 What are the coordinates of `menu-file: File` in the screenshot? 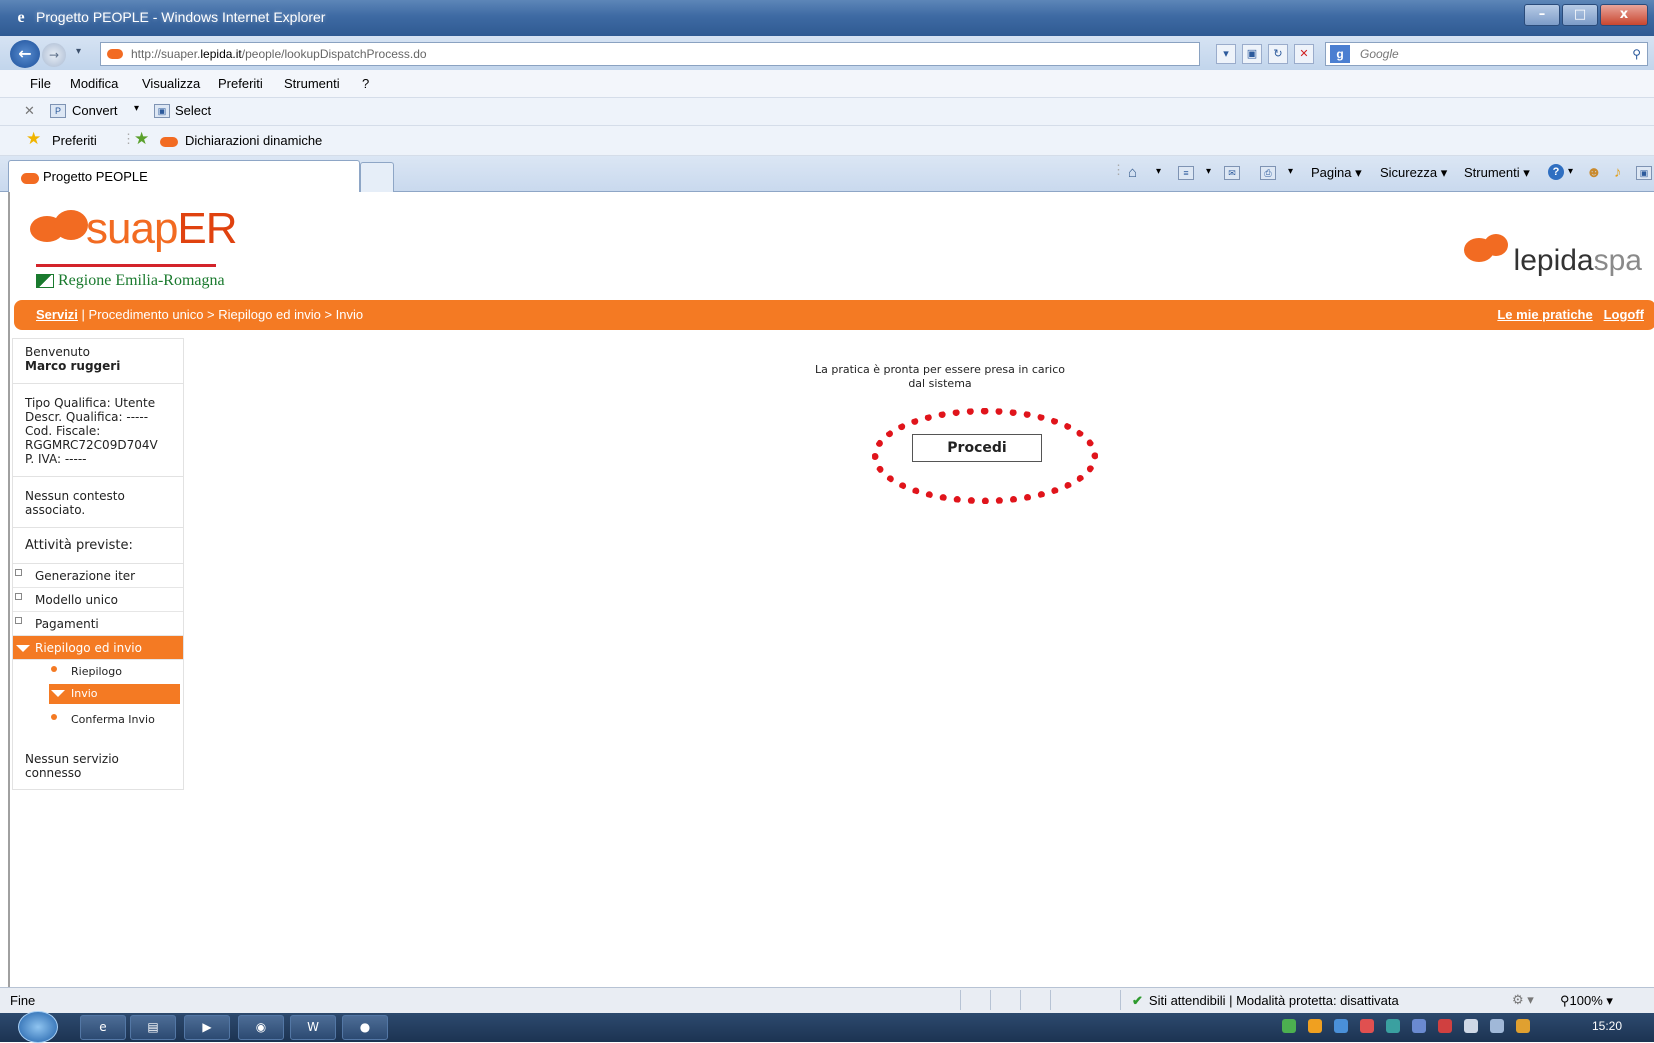 It's located at (40, 83).